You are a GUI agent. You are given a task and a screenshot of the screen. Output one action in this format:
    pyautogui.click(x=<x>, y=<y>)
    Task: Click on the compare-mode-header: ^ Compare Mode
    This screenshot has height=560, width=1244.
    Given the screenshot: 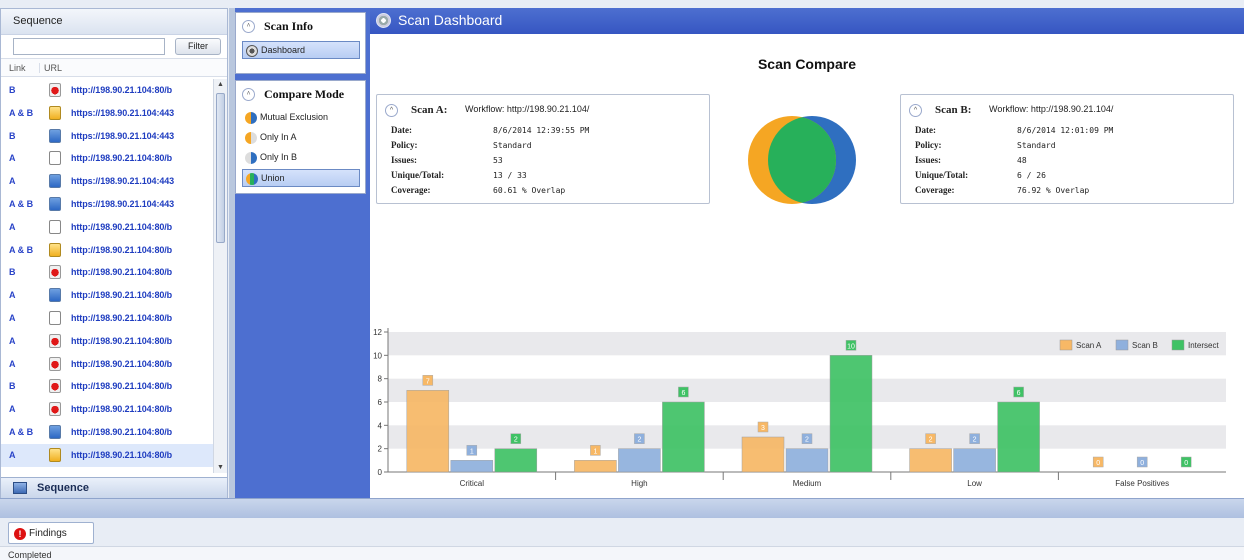 What is the action you would take?
    pyautogui.click(x=300, y=93)
    